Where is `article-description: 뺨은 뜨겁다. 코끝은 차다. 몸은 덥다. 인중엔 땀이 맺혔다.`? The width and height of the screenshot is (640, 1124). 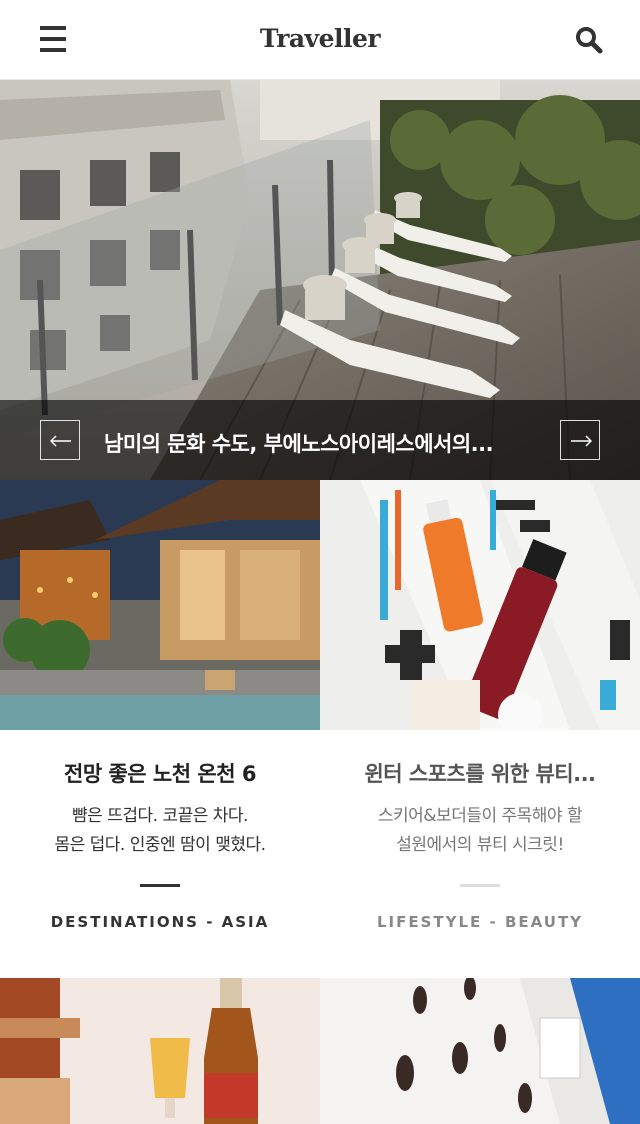
article-description: 뺨은 뜨겁다. 코끝은 차다. 몸은 덥다. 인중엔 땀이 맺혔다. is located at coordinates (160, 831).